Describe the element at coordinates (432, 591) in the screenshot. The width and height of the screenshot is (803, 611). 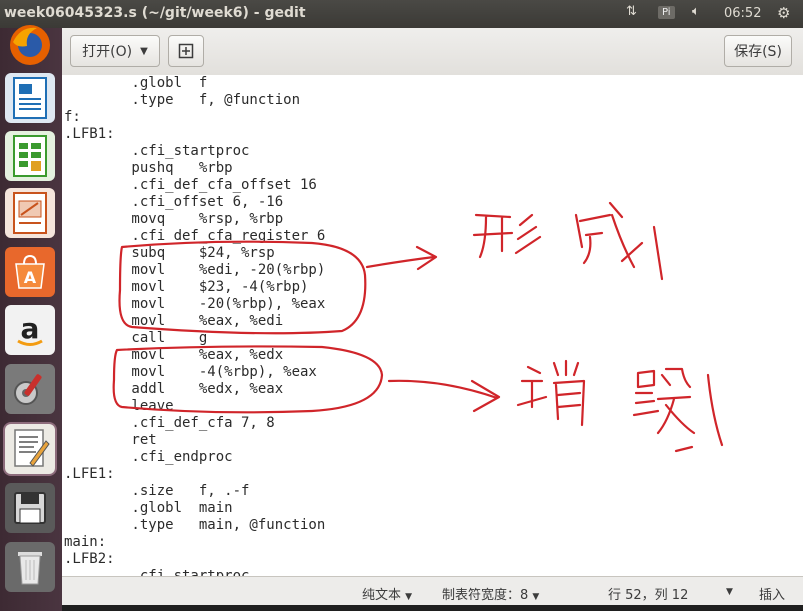
I see `status-bar: 纯文本 ▼ 制表符宽度：8 ▼ 行 52，列 12 ▼ 插入` at that location.